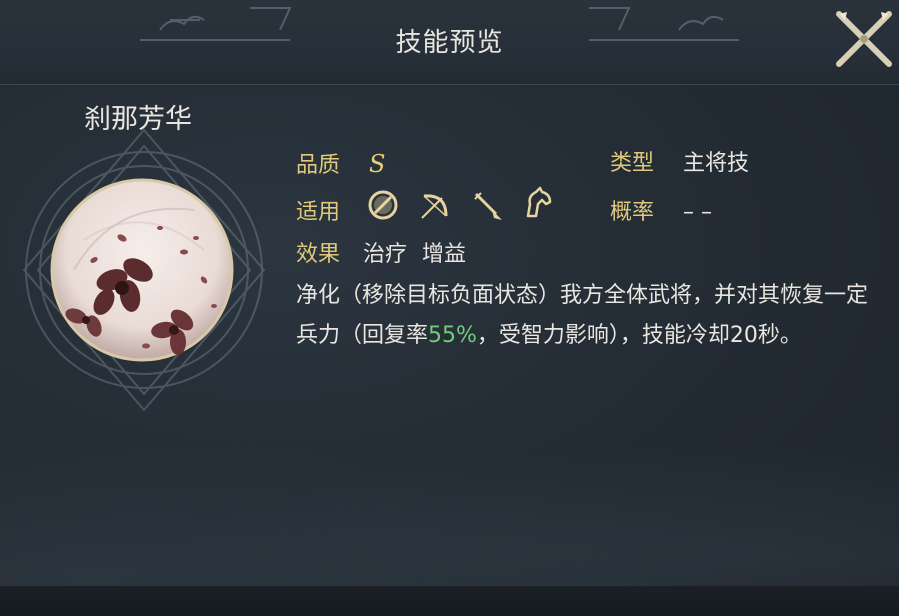 The height and width of the screenshot is (616, 899). What do you see at coordinates (444, 254) in the screenshot?
I see `effect-tag: 增益` at bounding box center [444, 254].